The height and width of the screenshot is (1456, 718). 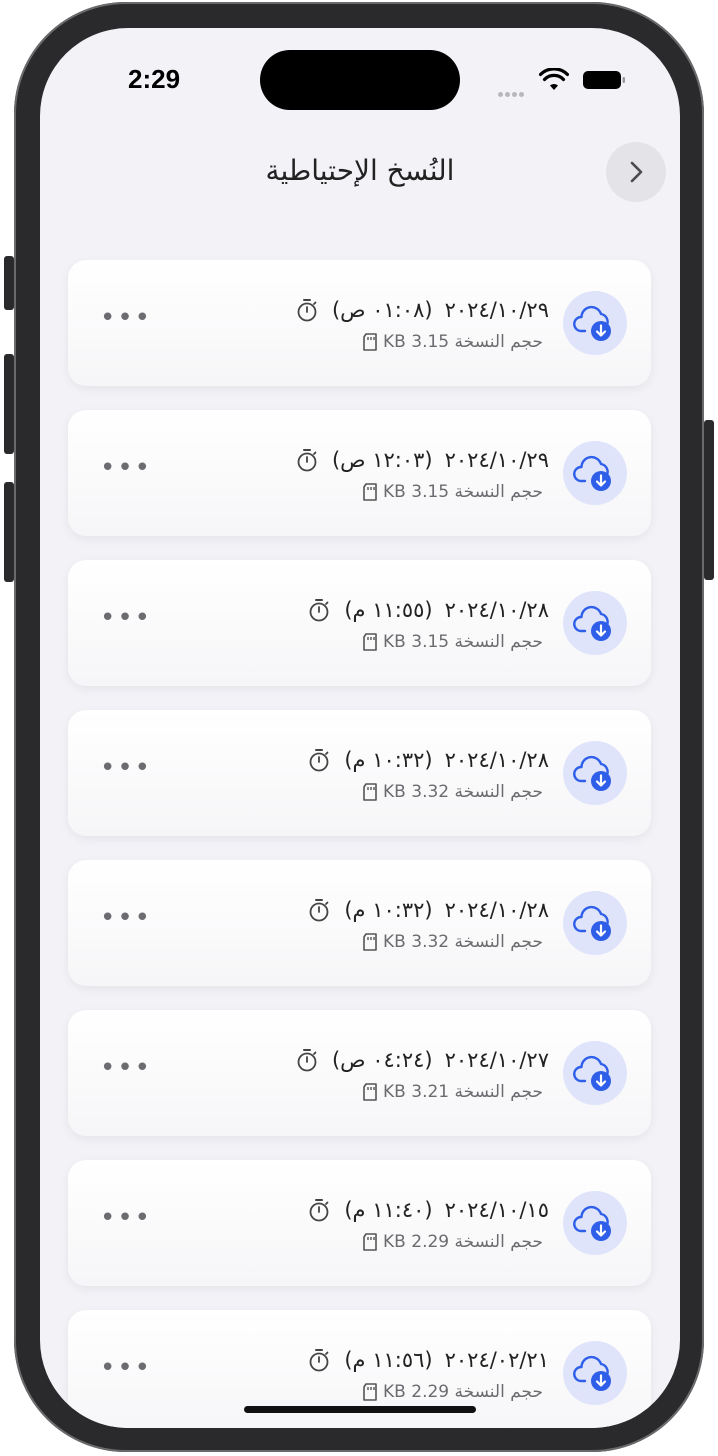 What do you see at coordinates (515, 89) in the screenshot?
I see `signal-icon` at bounding box center [515, 89].